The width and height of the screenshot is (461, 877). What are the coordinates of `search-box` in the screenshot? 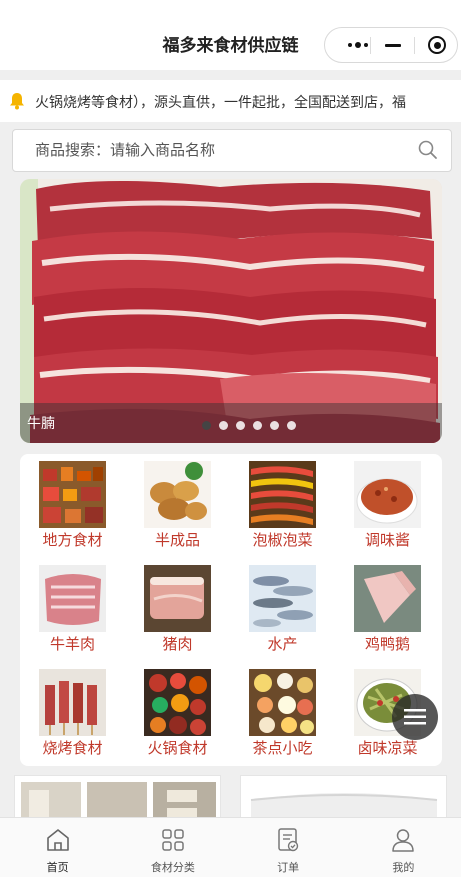 It's located at (232, 150).